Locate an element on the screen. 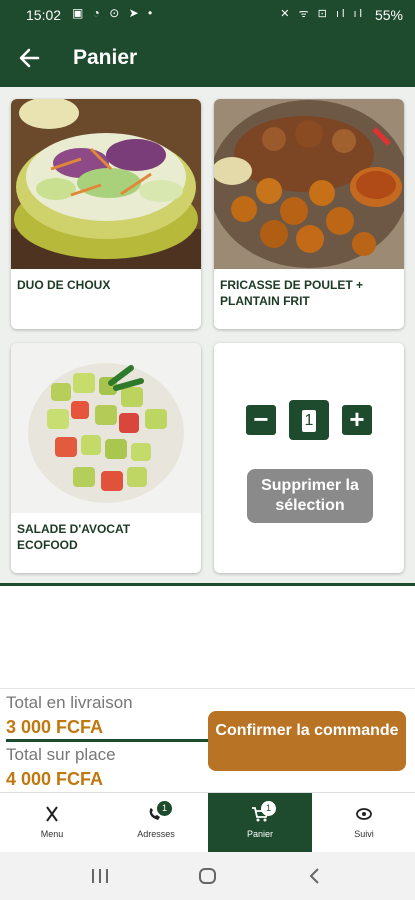 The height and width of the screenshot is (900, 415). status-bar: 15:02 ▣ ◔ ⊙ ➤ • ✕ ᯤ ⊡ ıl ıl 55% is located at coordinates (207, 15).